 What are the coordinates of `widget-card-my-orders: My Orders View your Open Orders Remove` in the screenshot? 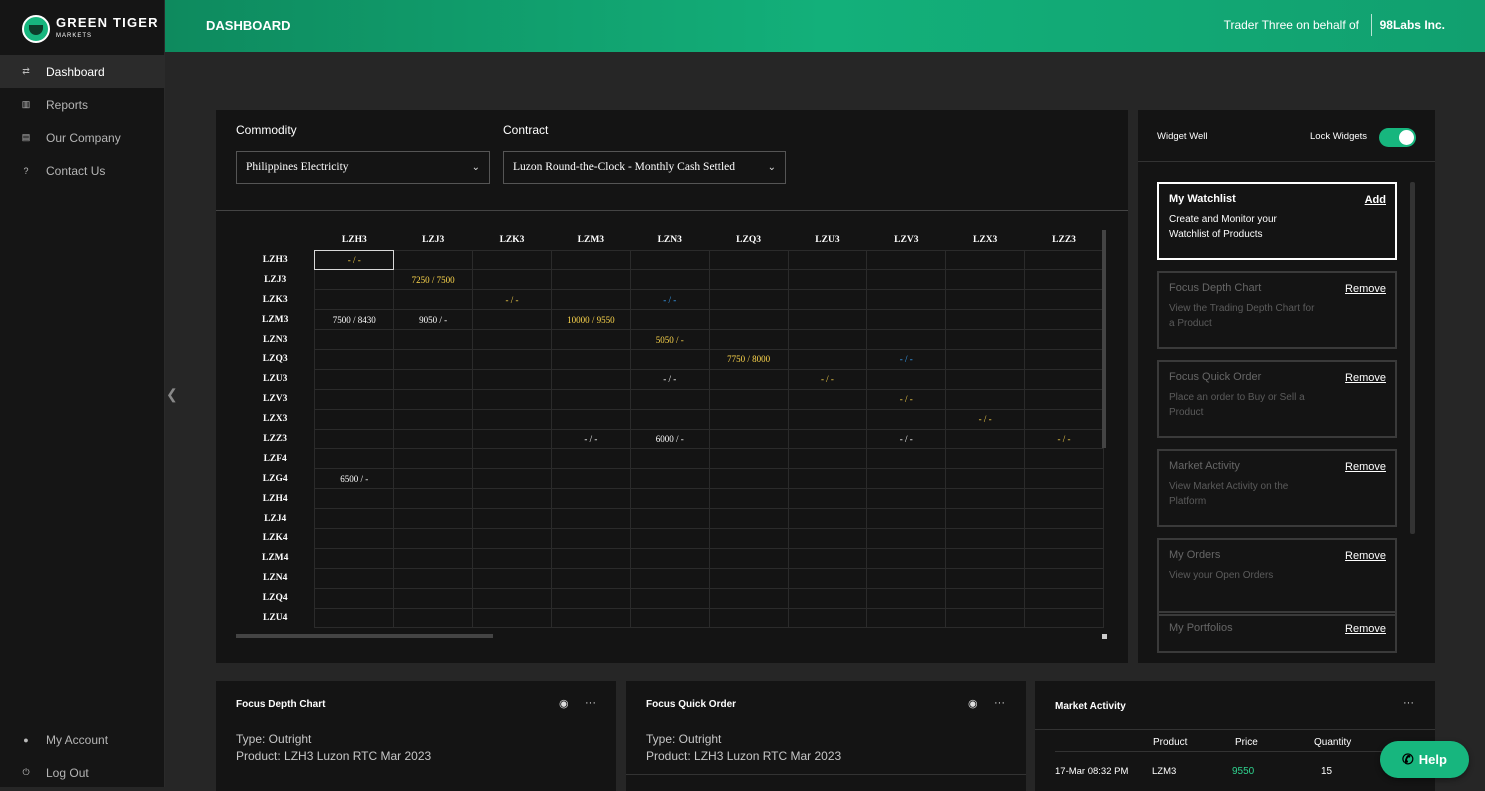 It's located at (1277, 577).